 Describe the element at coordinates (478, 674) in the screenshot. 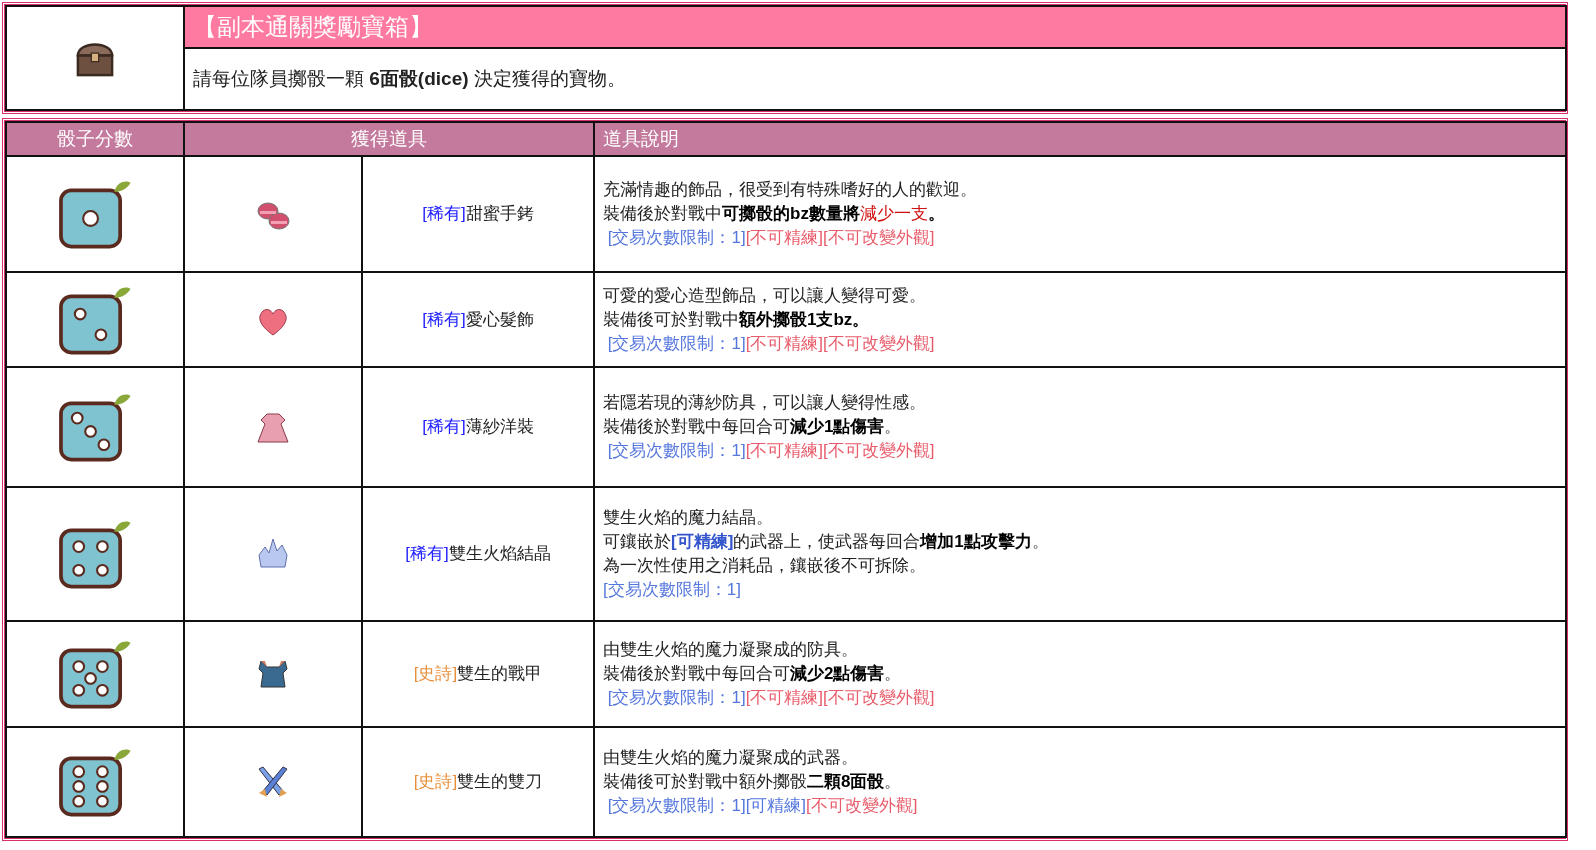

I see `item-name: [史詩]雙生的戰甲` at that location.